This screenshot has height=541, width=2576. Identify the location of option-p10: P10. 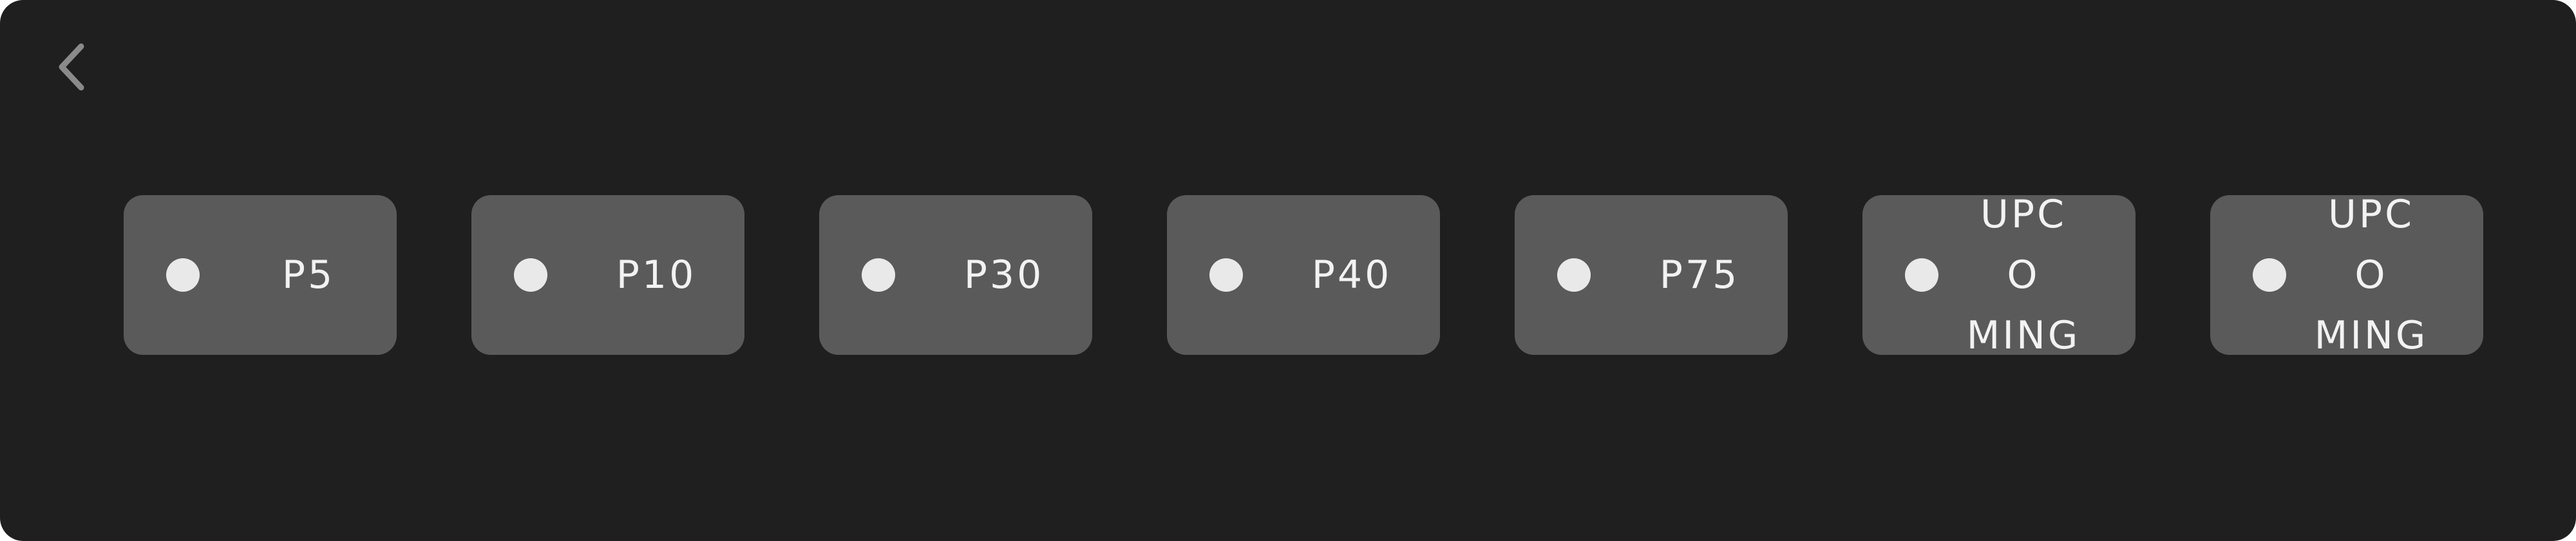
(607, 275).